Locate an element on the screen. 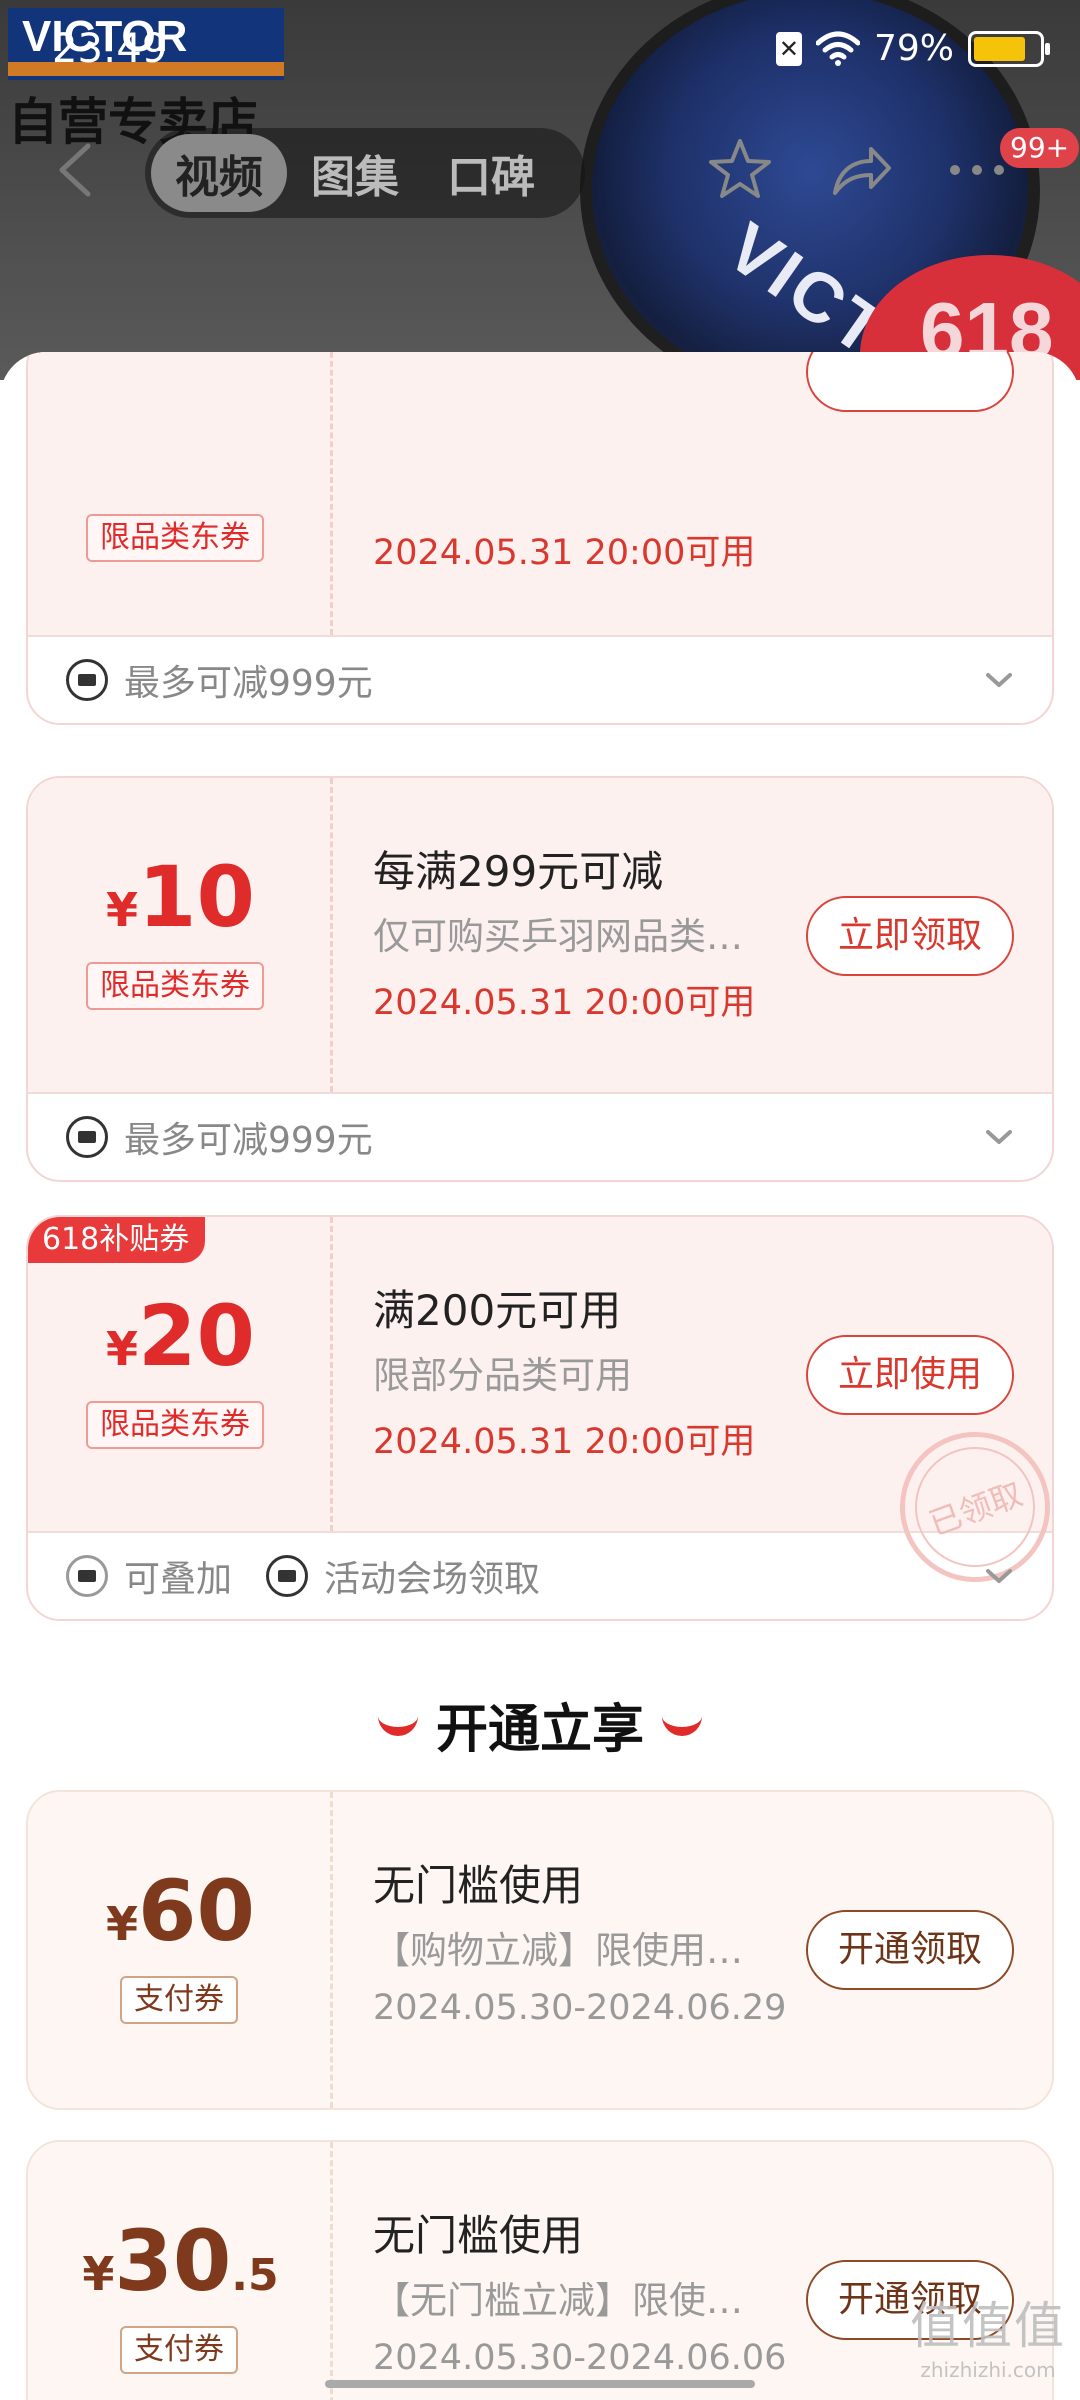  claim-now-button: 立即领取 is located at coordinates (910, 936).